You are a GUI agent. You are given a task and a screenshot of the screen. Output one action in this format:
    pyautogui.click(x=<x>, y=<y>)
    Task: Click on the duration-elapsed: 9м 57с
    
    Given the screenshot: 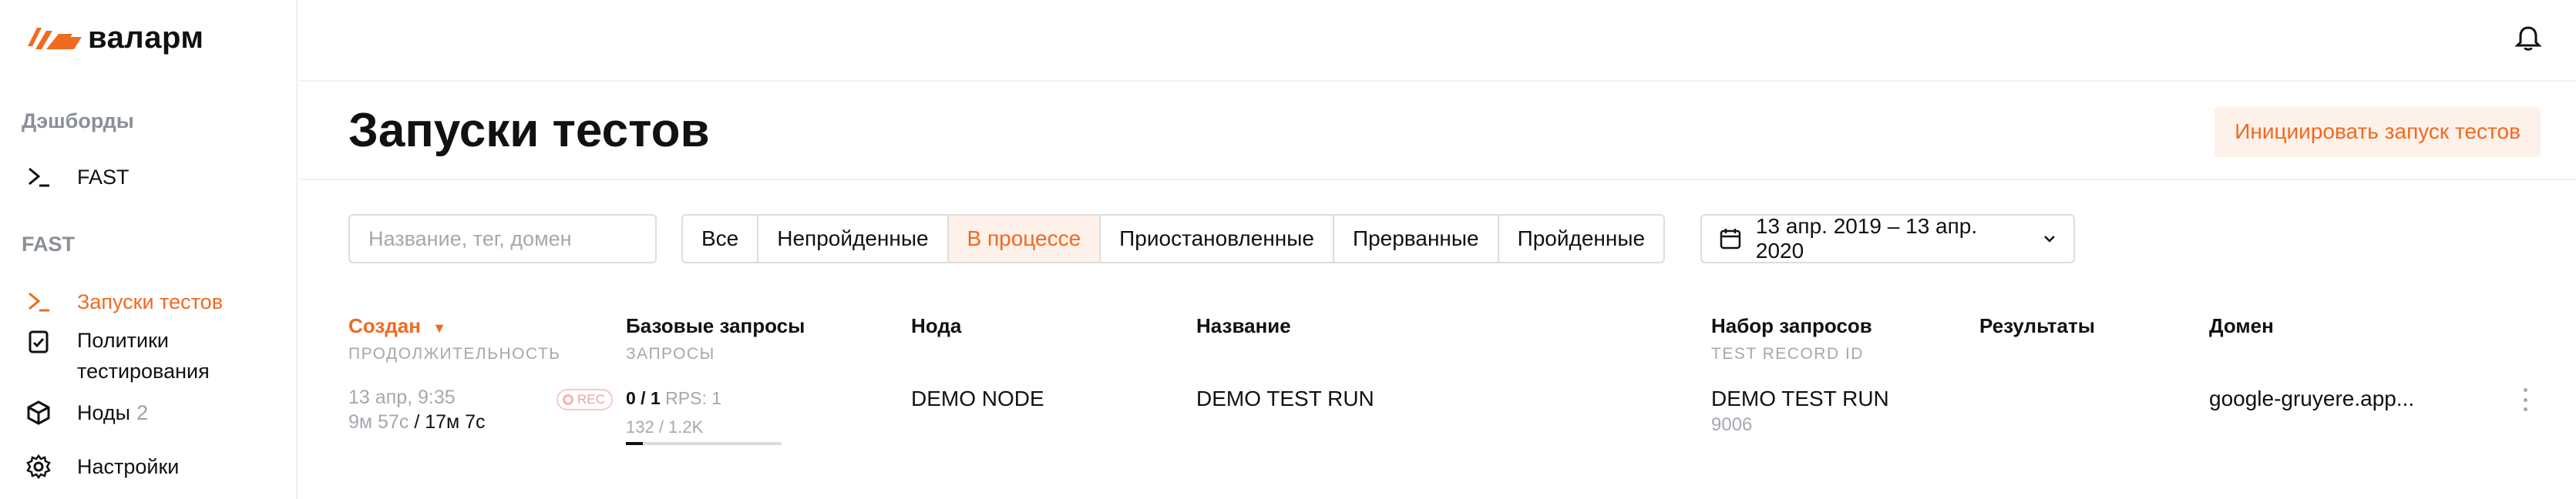 What is the action you would take?
    pyautogui.click(x=378, y=422)
    